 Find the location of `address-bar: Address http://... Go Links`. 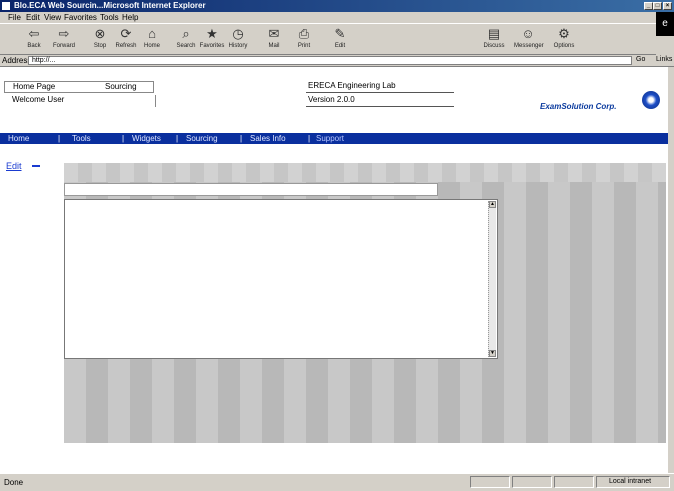

address-bar: Address http://... Go Links is located at coordinates (337, 61).